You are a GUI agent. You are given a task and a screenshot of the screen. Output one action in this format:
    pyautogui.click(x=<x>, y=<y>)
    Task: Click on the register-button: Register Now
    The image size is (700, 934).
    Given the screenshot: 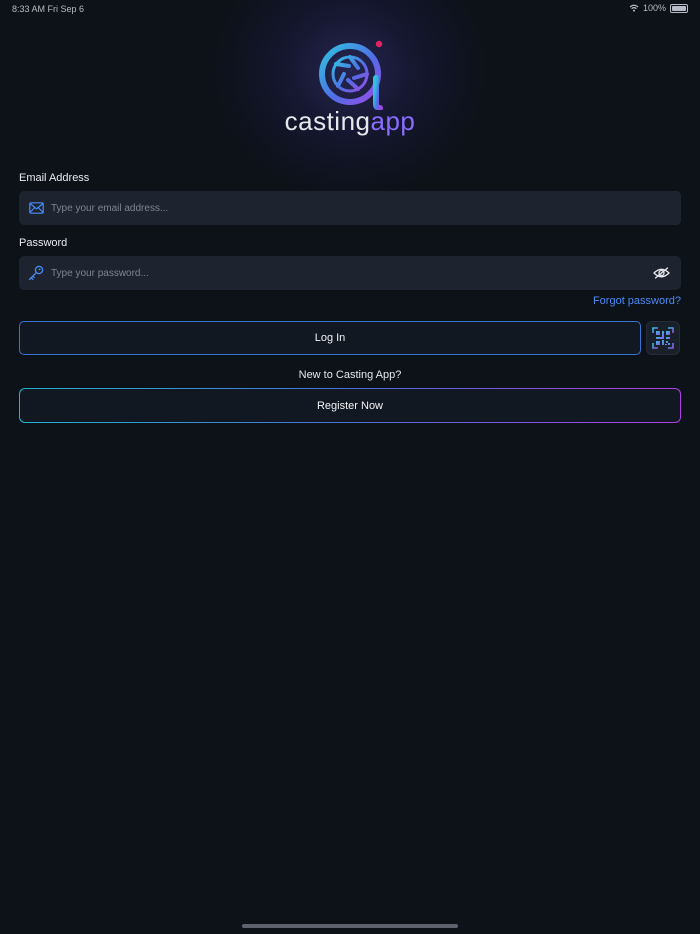 What is the action you would take?
    pyautogui.click(x=350, y=405)
    